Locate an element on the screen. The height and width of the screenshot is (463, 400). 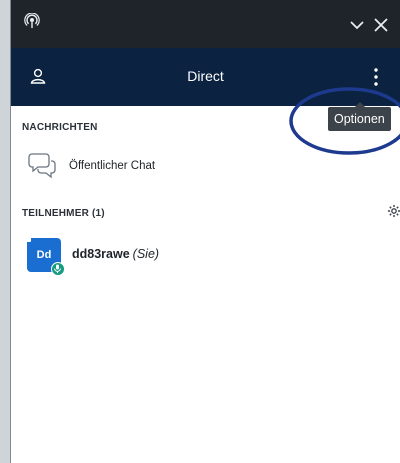
window-frame-left is located at coordinates (5, 231).